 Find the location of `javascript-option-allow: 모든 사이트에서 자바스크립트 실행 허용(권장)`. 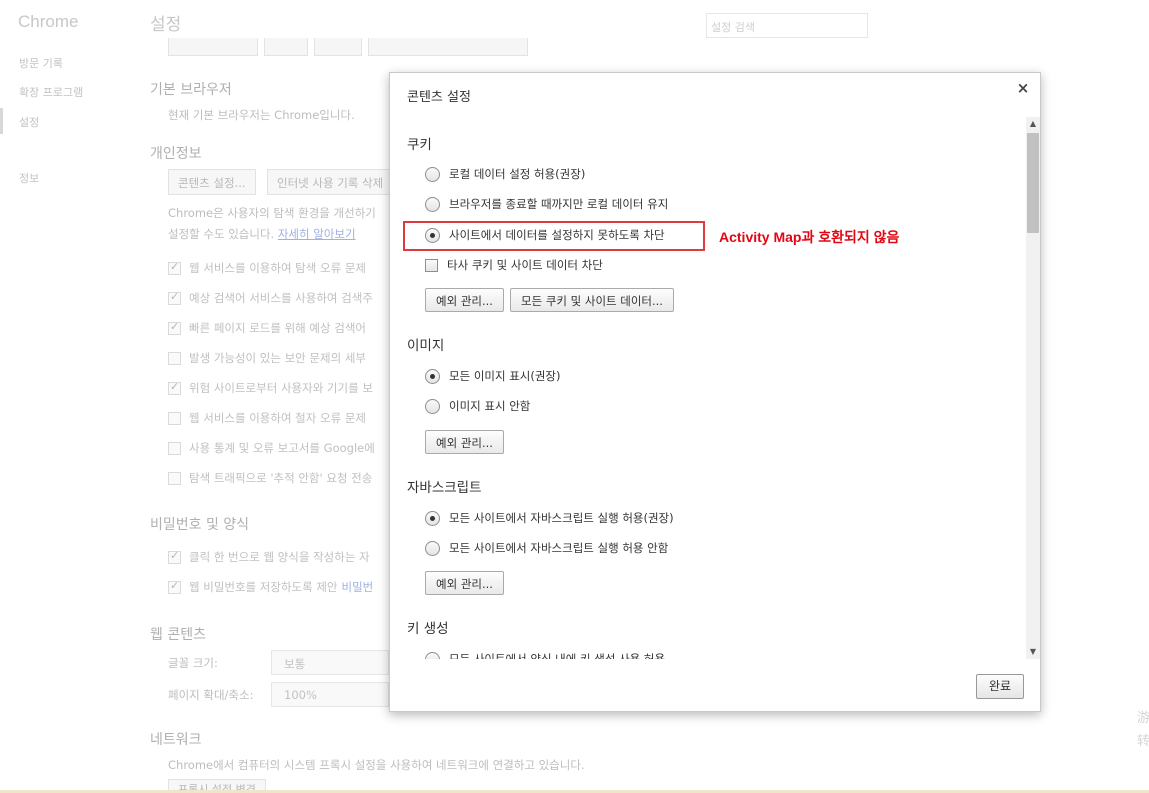

javascript-option-allow: 모든 사이트에서 자바스크립트 실행 허용(권장) is located at coordinates (549, 518).